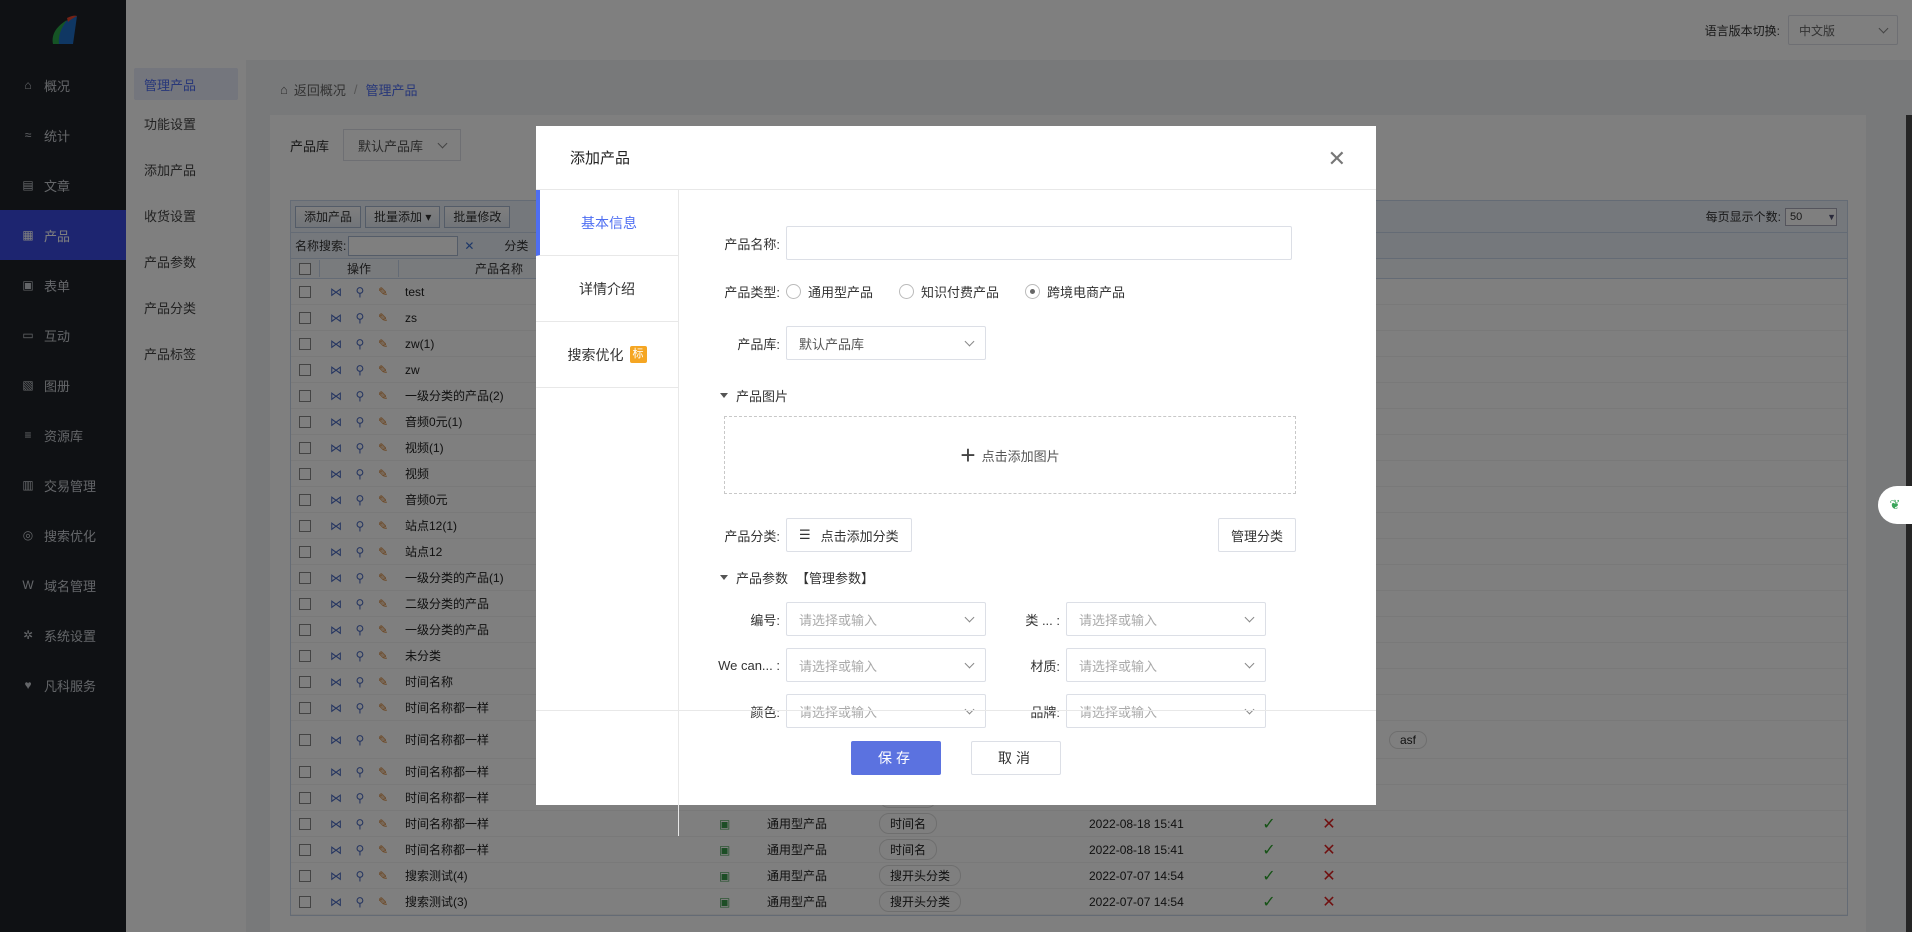  What do you see at coordinates (886, 343) in the screenshot?
I see `product-library-select: 默认产品库` at bounding box center [886, 343].